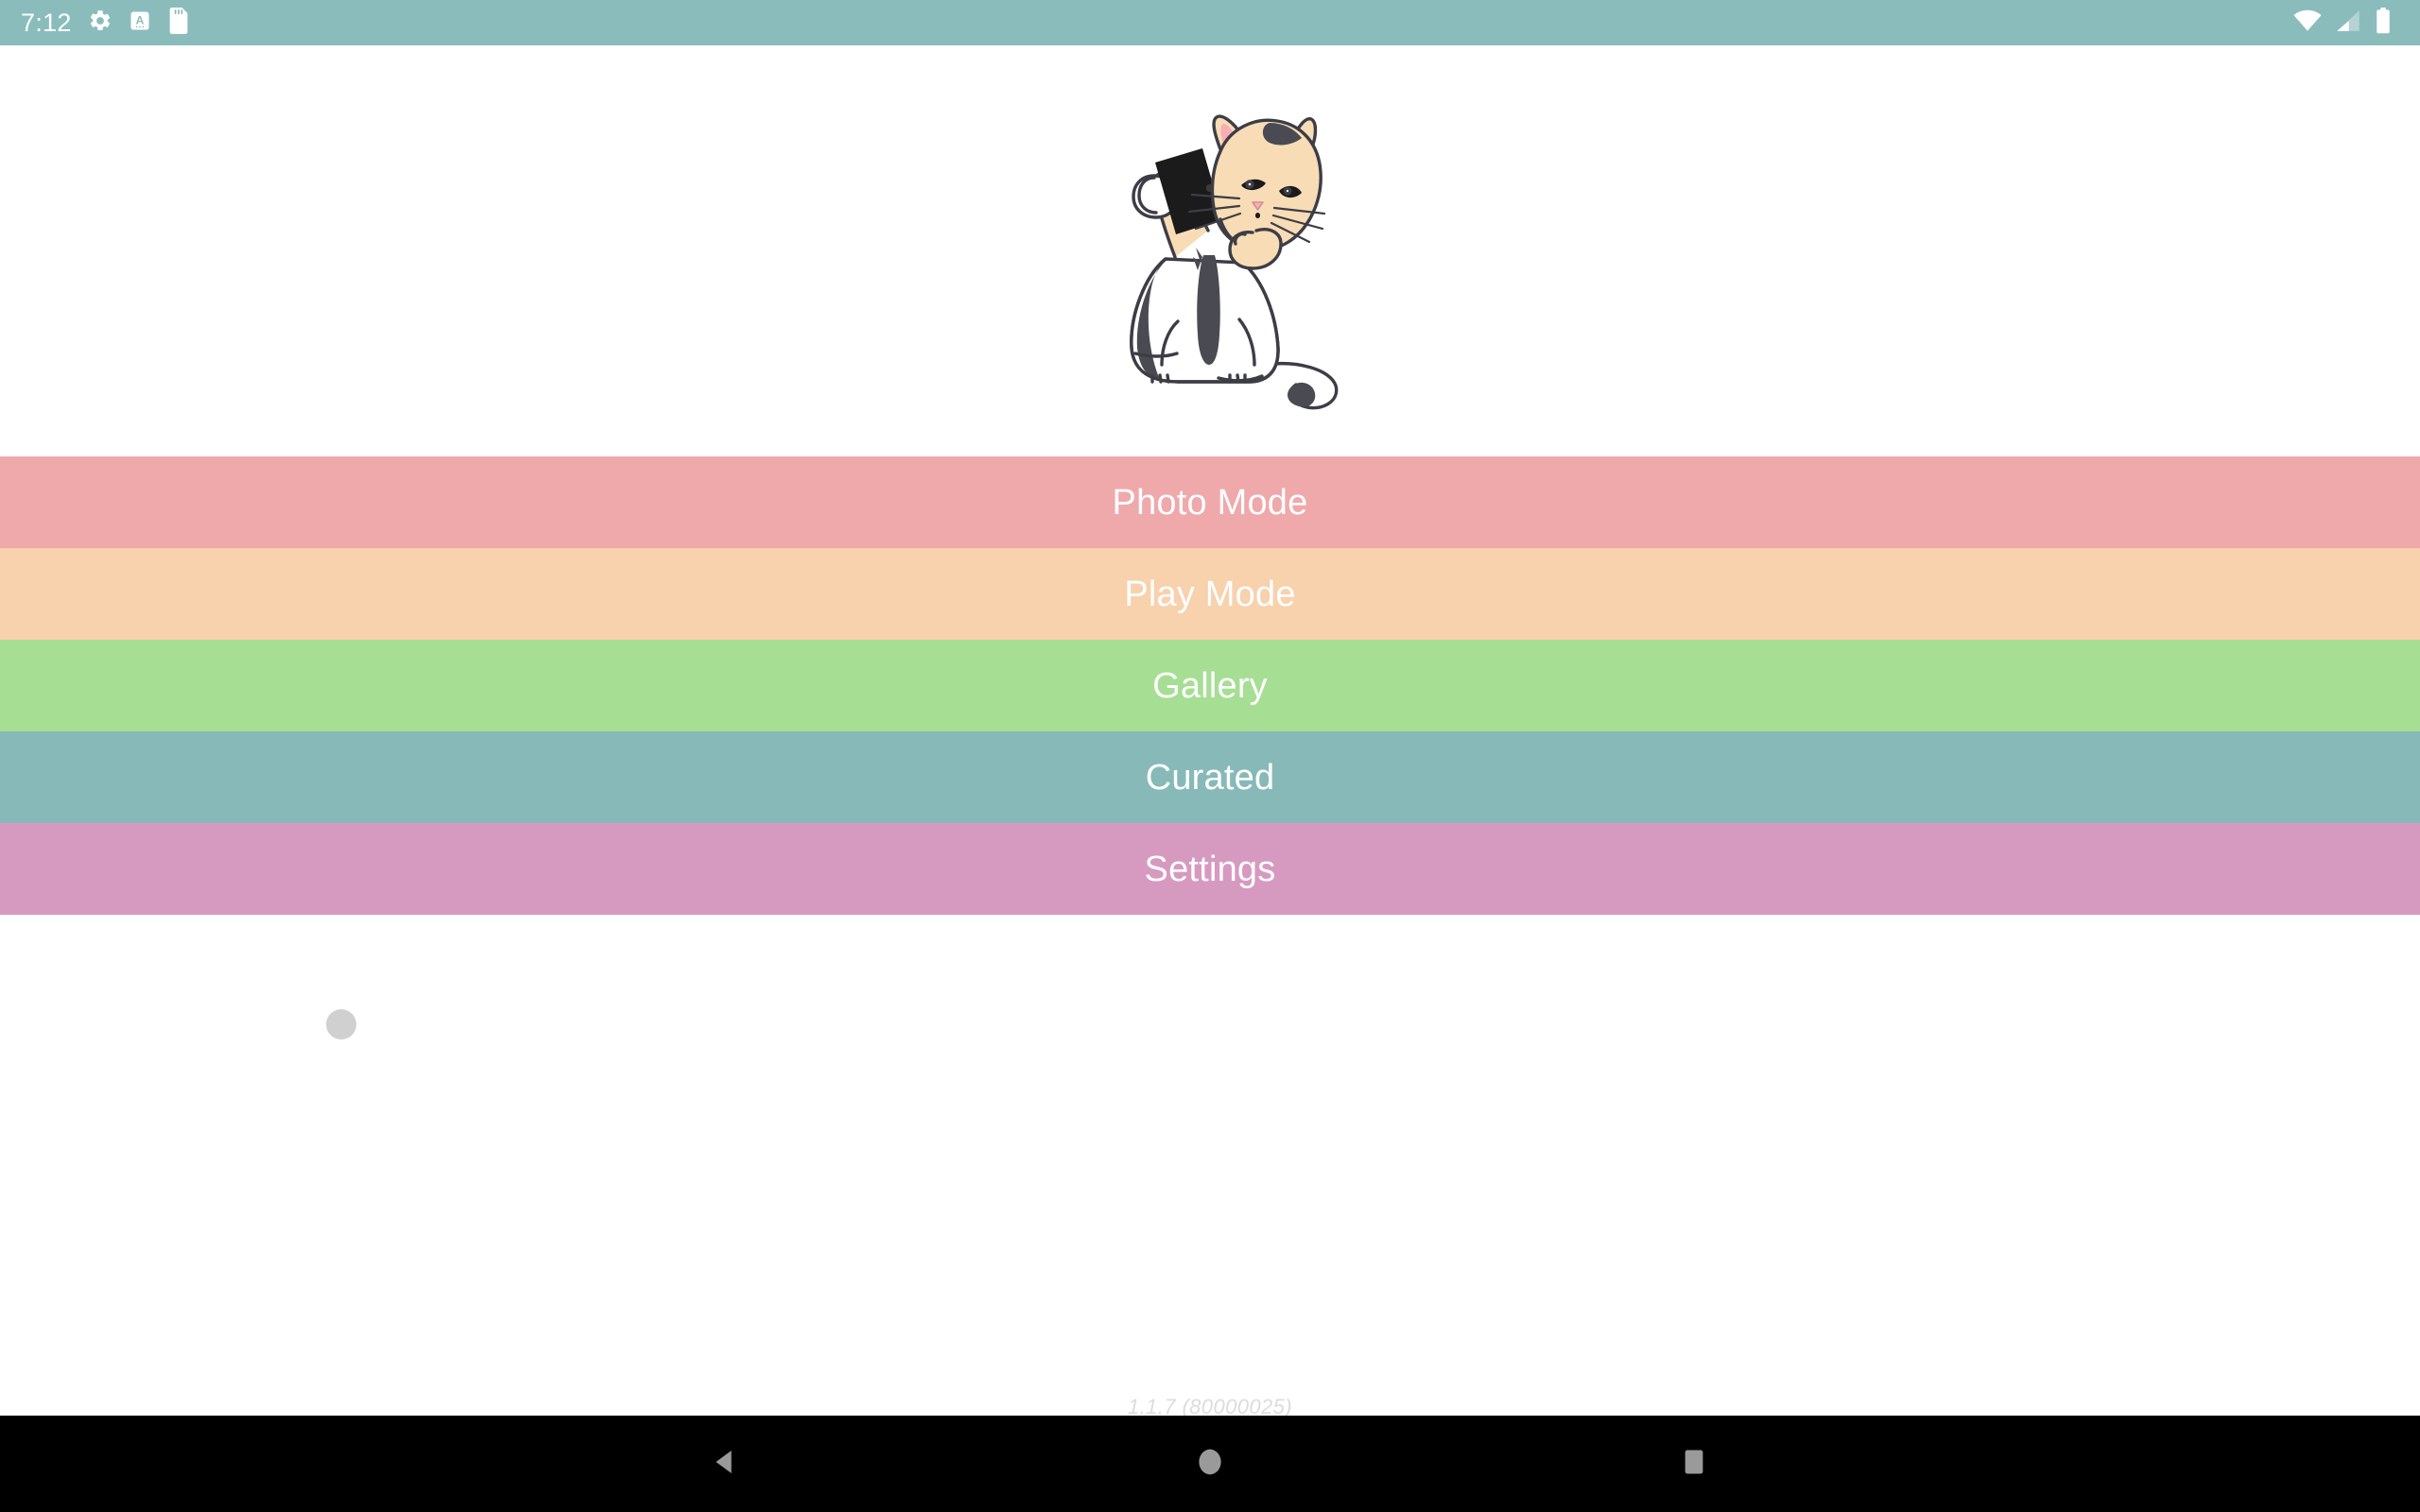 This screenshot has height=1512, width=2420. I want to click on menu-item-settings: Settings, so click(1210, 869).